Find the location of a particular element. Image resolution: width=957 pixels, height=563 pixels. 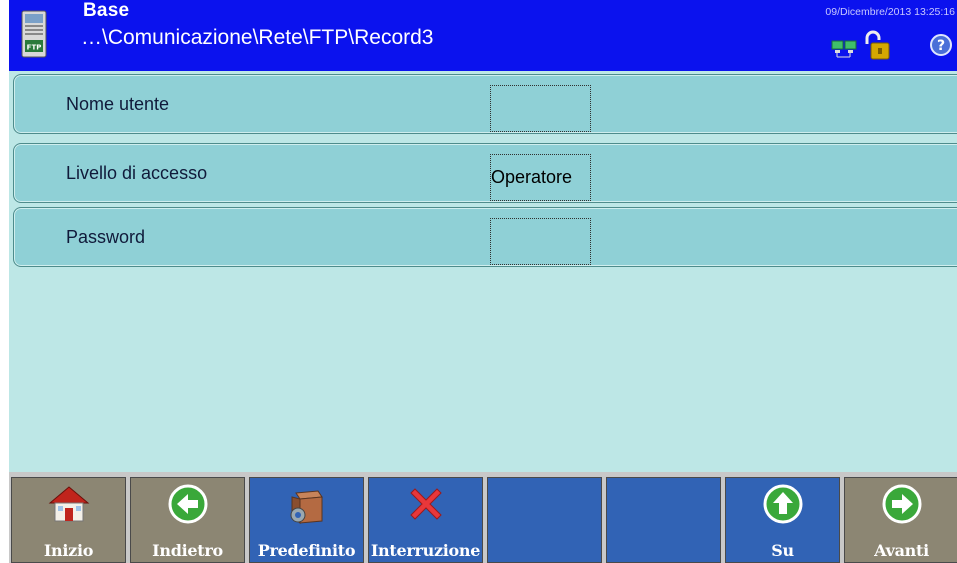

home-button-label: Inizio is located at coordinates (68, 550).